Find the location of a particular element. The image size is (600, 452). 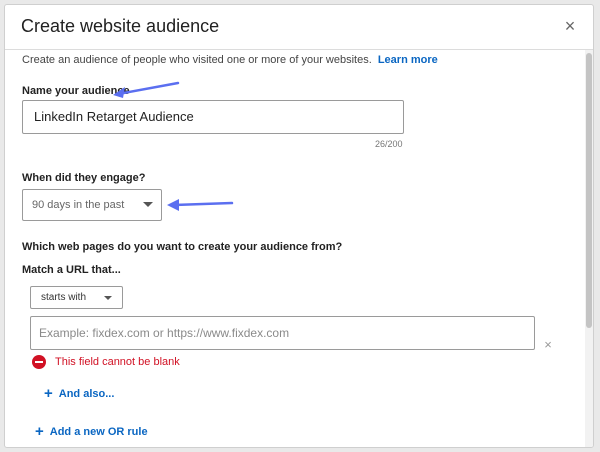

match-type-select: starts with is located at coordinates (76, 297).